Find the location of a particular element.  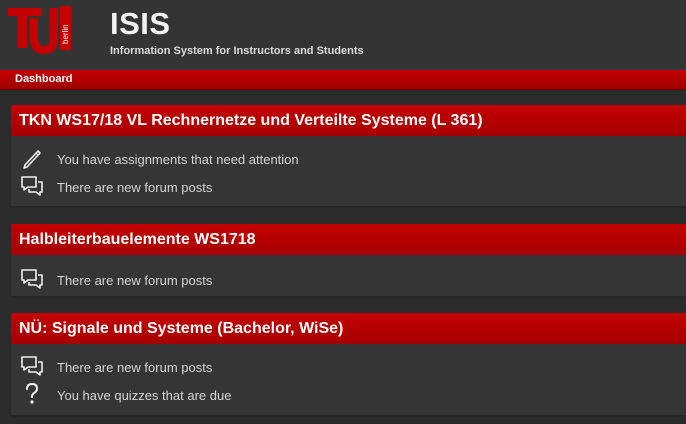

course-title: Halbleiterbauelemente WS1718 is located at coordinates (348, 239).